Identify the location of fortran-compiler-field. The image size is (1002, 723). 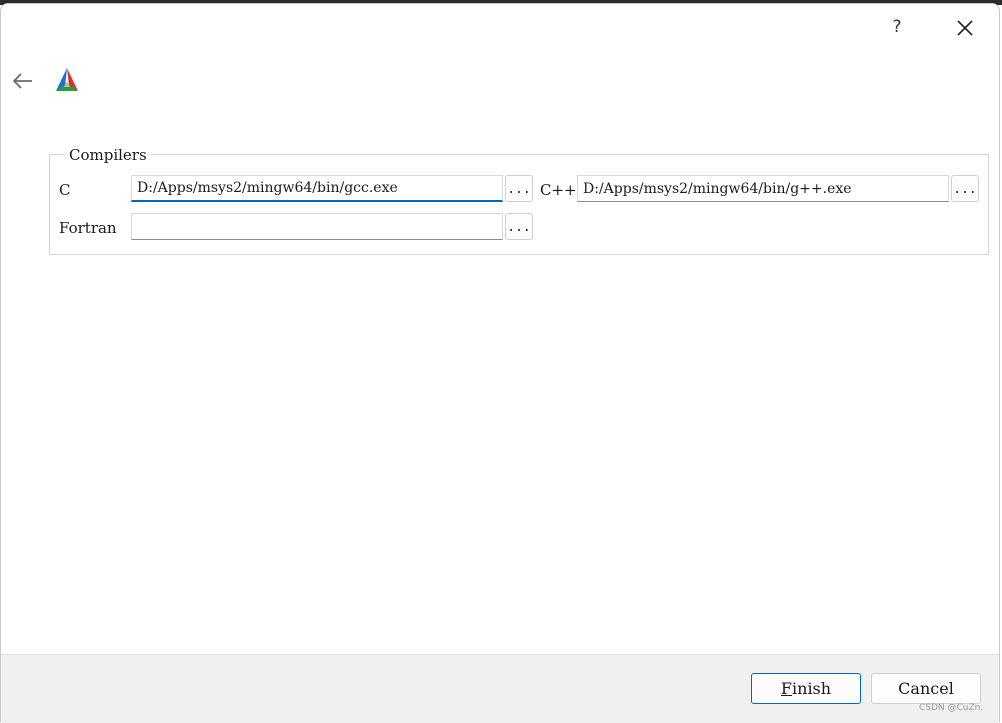
(317, 226).